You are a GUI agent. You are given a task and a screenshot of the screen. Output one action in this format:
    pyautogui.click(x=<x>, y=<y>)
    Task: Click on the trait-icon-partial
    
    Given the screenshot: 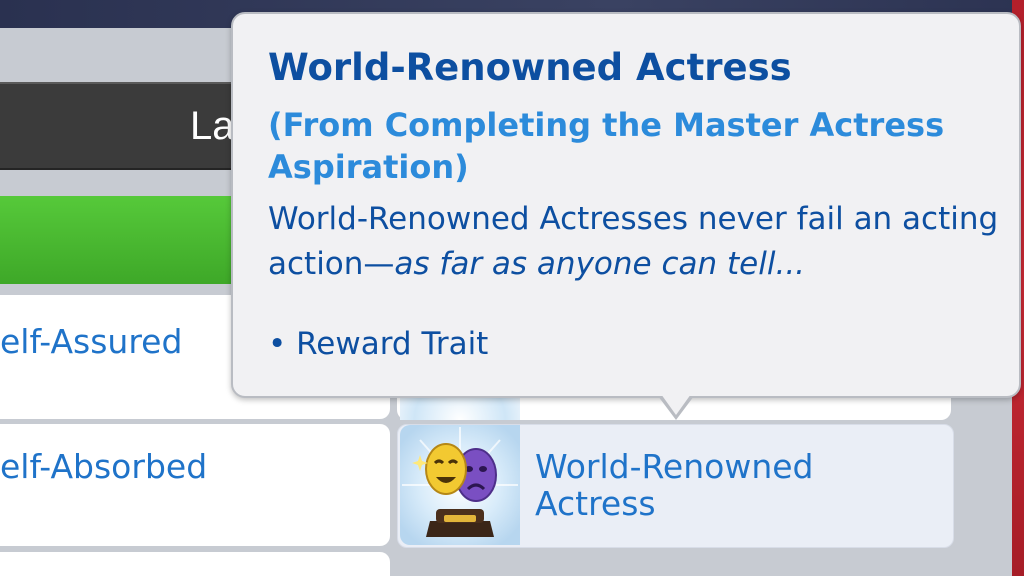 What is the action you would take?
    pyautogui.click(x=460, y=407)
    